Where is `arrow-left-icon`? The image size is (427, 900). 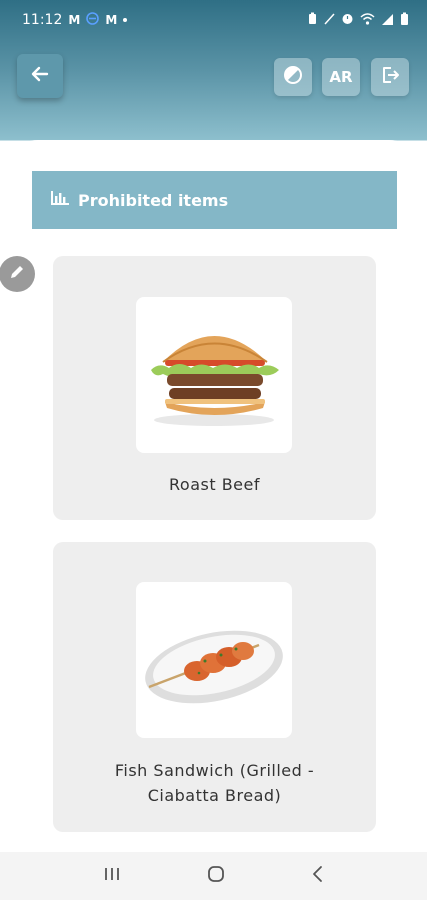
arrow-left-icon is located at coordinates (40, 76).